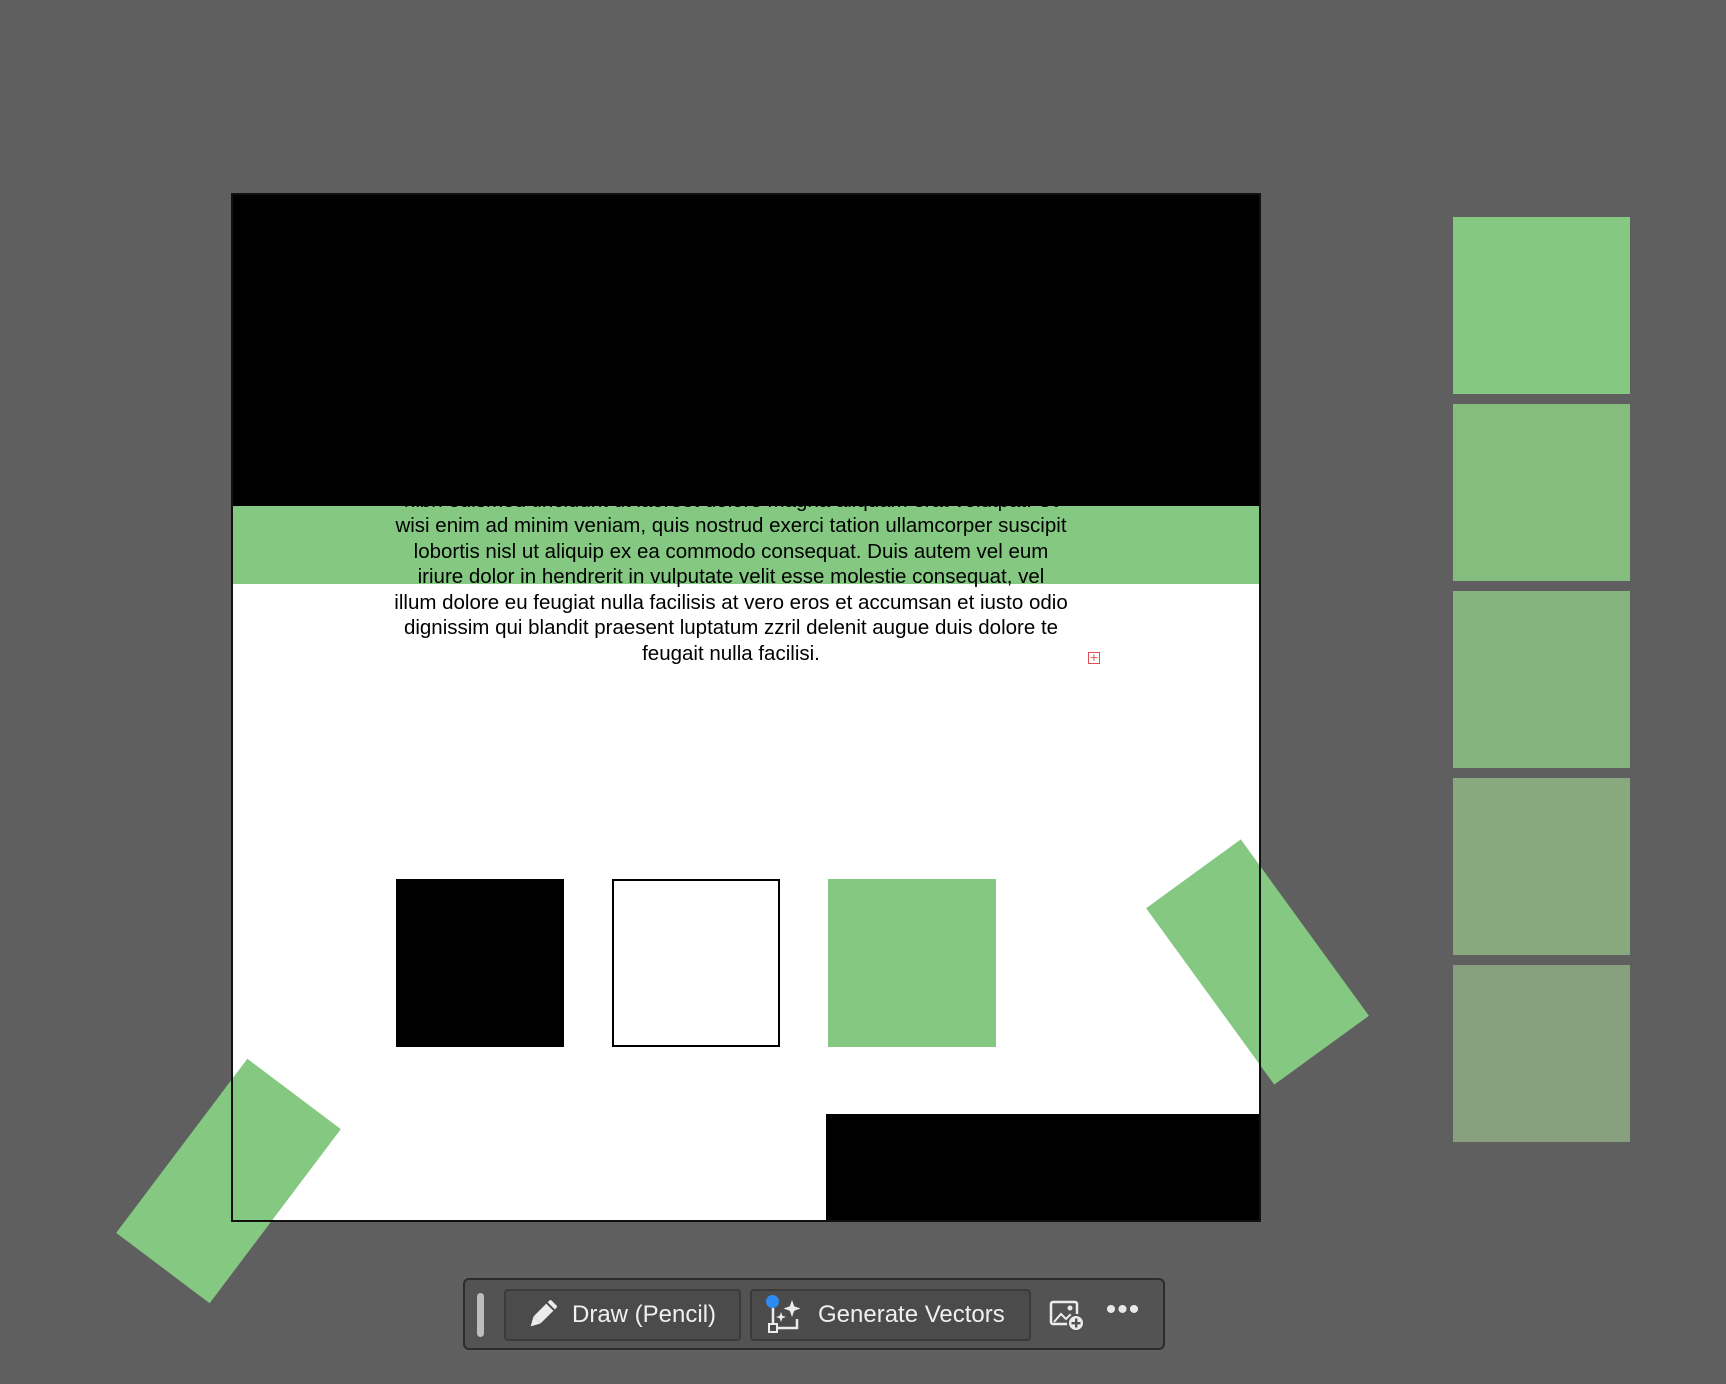 Image resolution: width=1726 pixels, height=1384 pixels. I want to click on draw-pencil-label: Draw (Pencil), so click(644, 1314).